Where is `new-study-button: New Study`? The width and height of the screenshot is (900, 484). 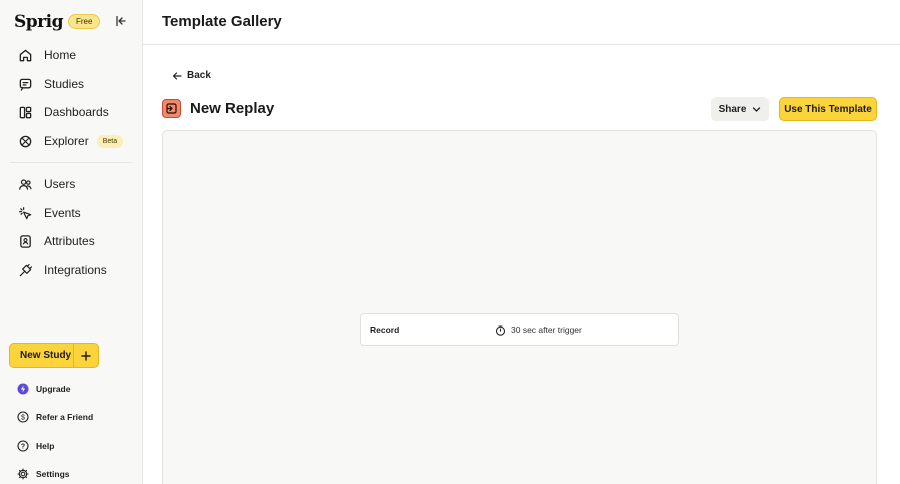 new-study-button: New Study is located at coordinates (54, 355).